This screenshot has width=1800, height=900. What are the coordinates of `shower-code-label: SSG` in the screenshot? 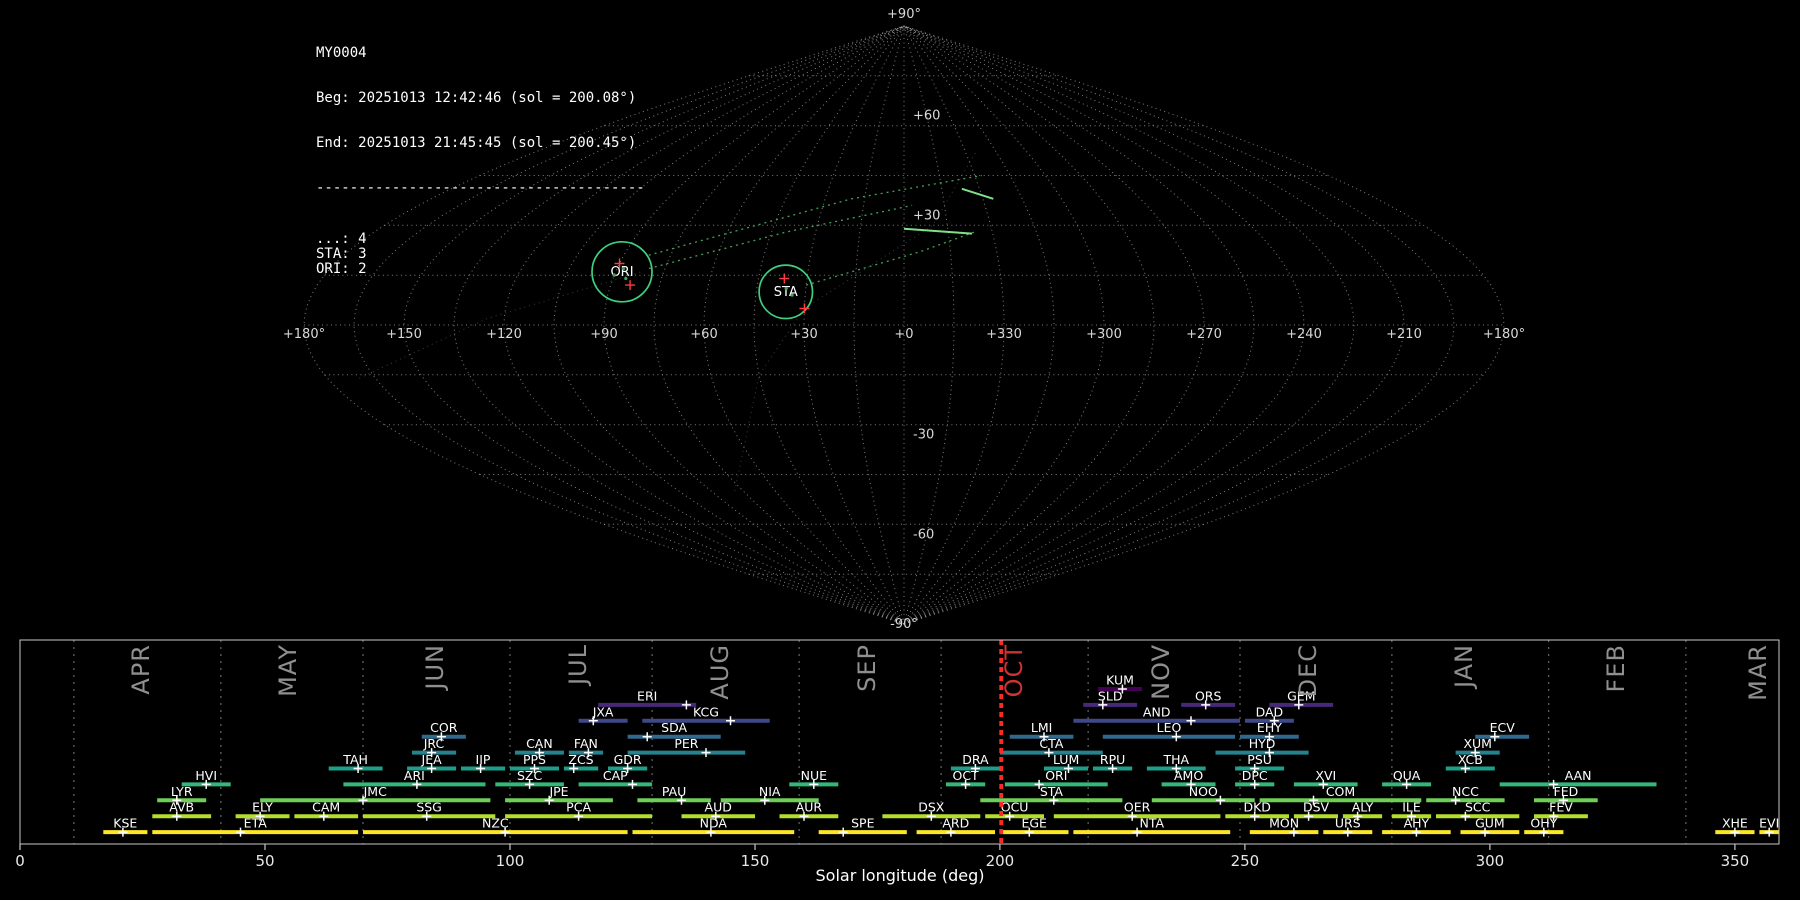 It's located at (429, 807).